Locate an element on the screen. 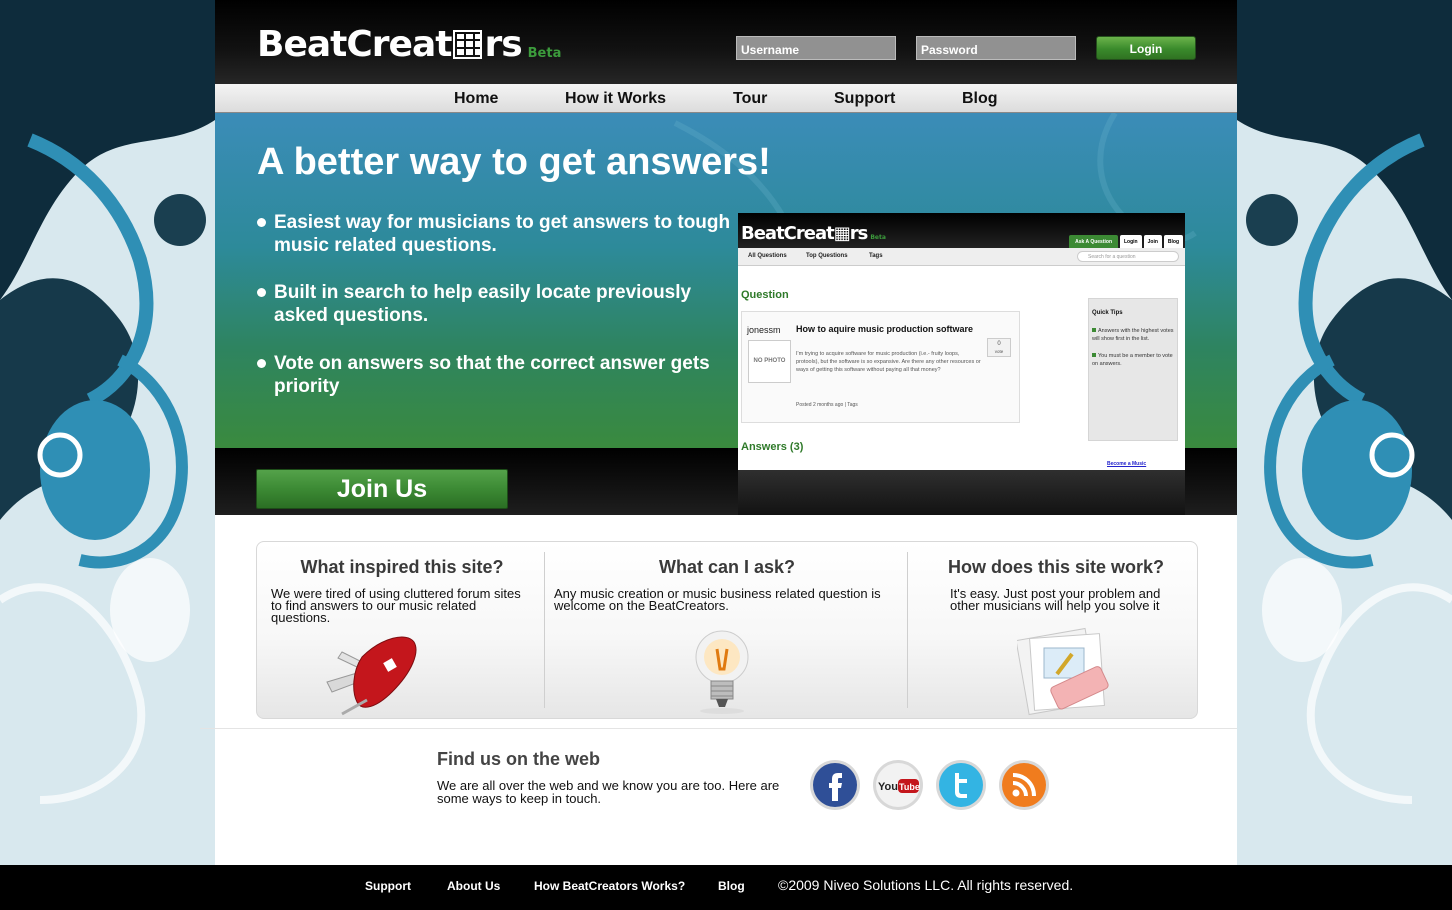  youtube-icon: You Tube is located at coordinates (898, 785).